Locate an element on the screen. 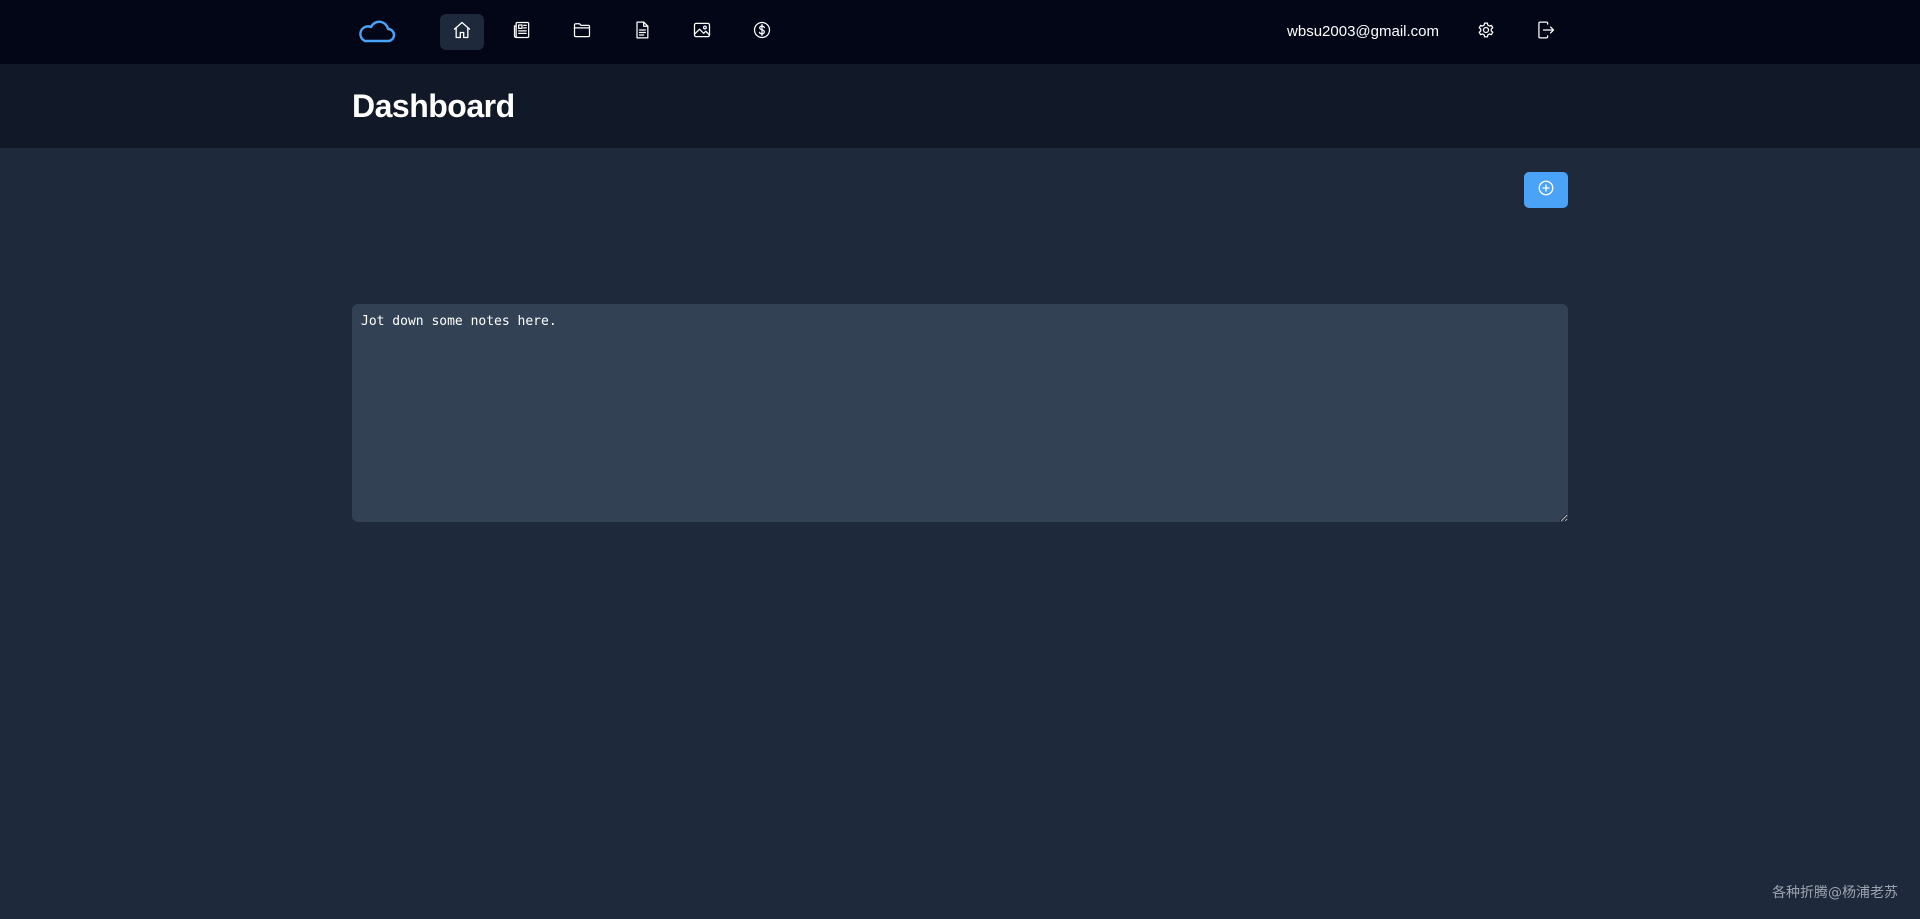 This screenshot has width=1920, height=919. nav-folders is located at coordinates (582, 32).